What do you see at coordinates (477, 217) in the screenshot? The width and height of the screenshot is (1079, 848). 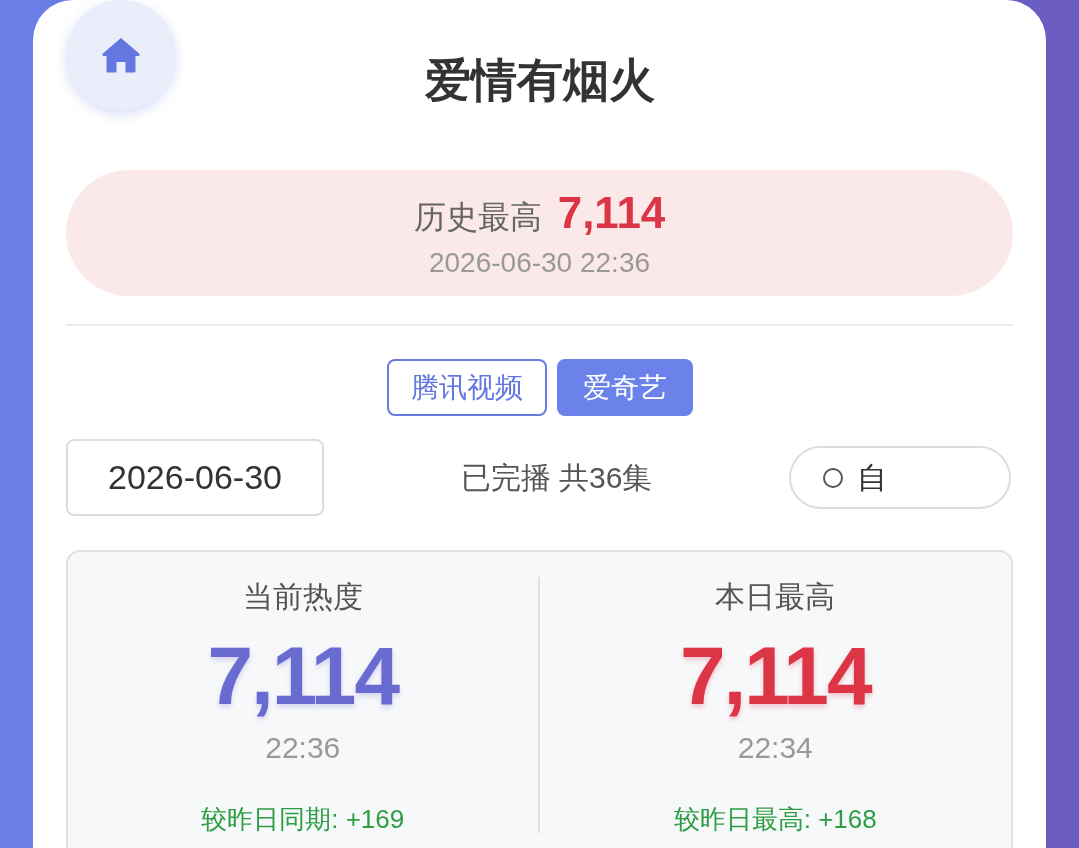 I see `record-label: 历史最高` at bounding box center [477, 217].